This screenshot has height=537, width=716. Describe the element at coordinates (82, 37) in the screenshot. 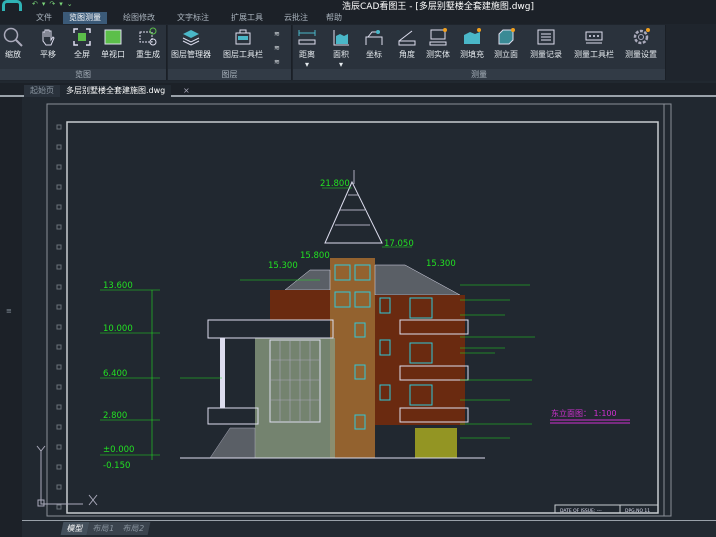

I see `fullscreen-icon` at that location.